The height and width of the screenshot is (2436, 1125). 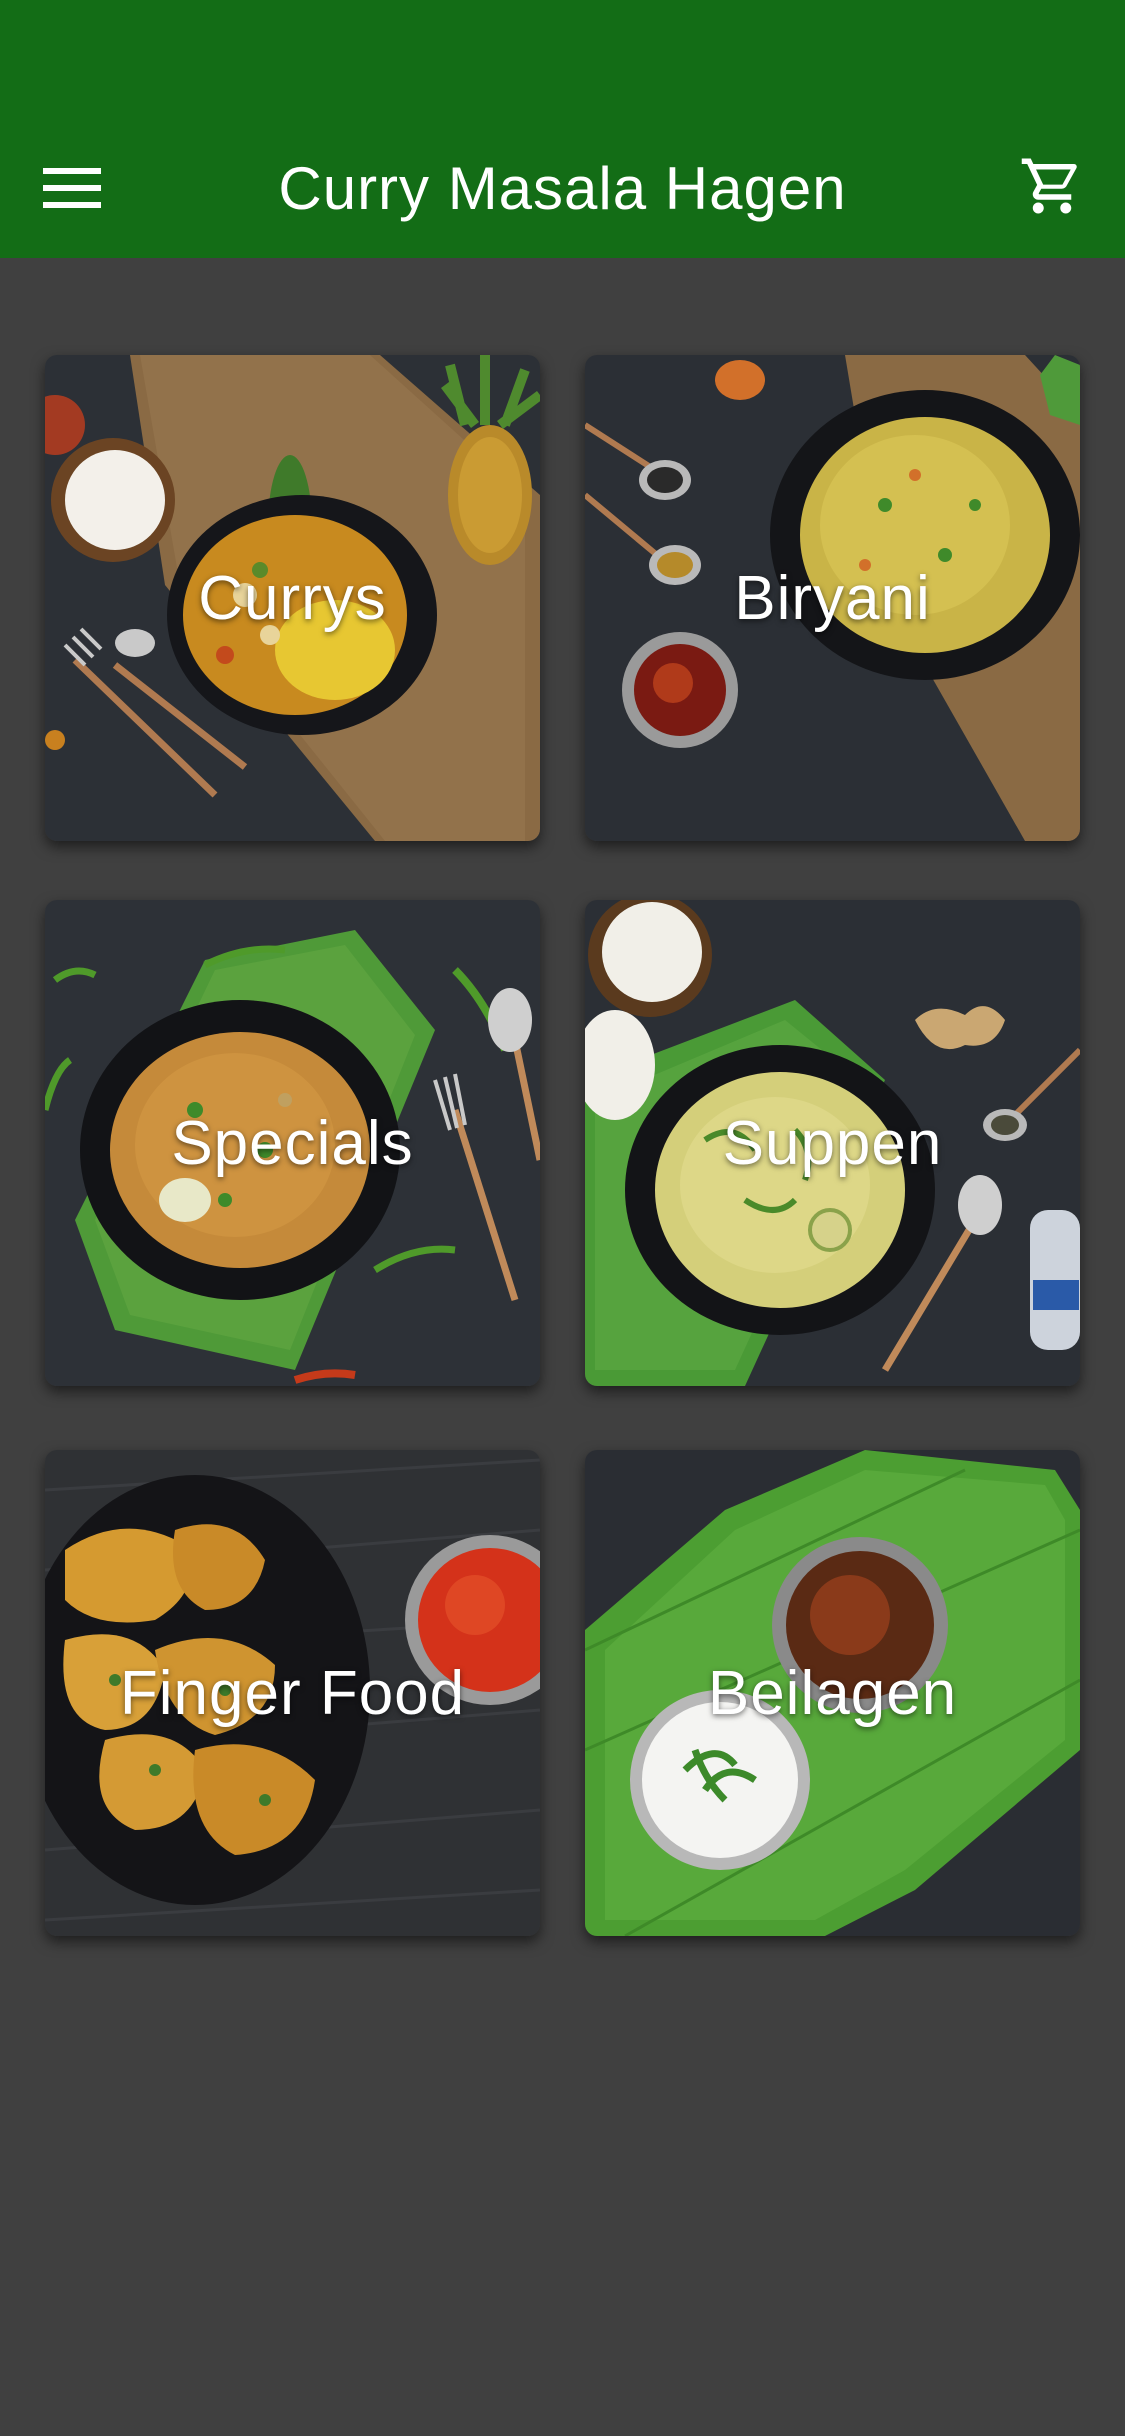 I want to click on category-label: Biryani, so click(x=832, y=598).